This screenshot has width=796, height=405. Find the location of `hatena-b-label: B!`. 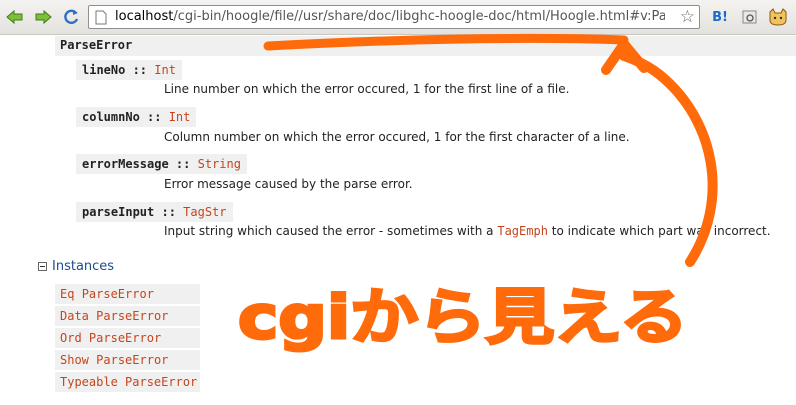

hatena-b-label: B! is located at coordinates (720, 17).